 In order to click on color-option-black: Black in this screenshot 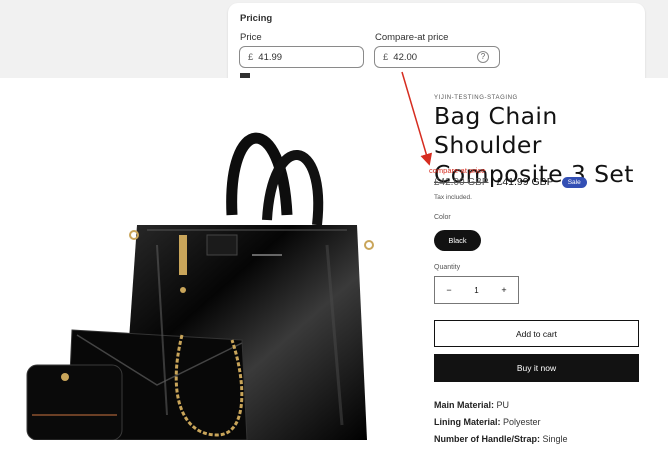, I will do `click(457, 240)`.